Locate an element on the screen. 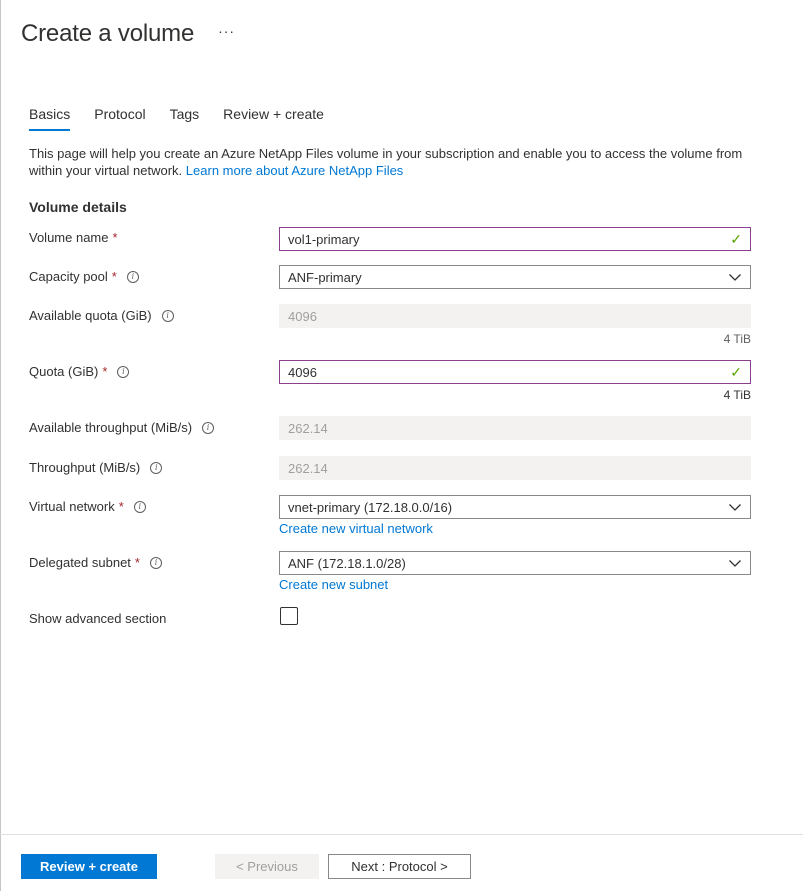  volume-name-value: vol1-primary is located at coordinates (324, 239).